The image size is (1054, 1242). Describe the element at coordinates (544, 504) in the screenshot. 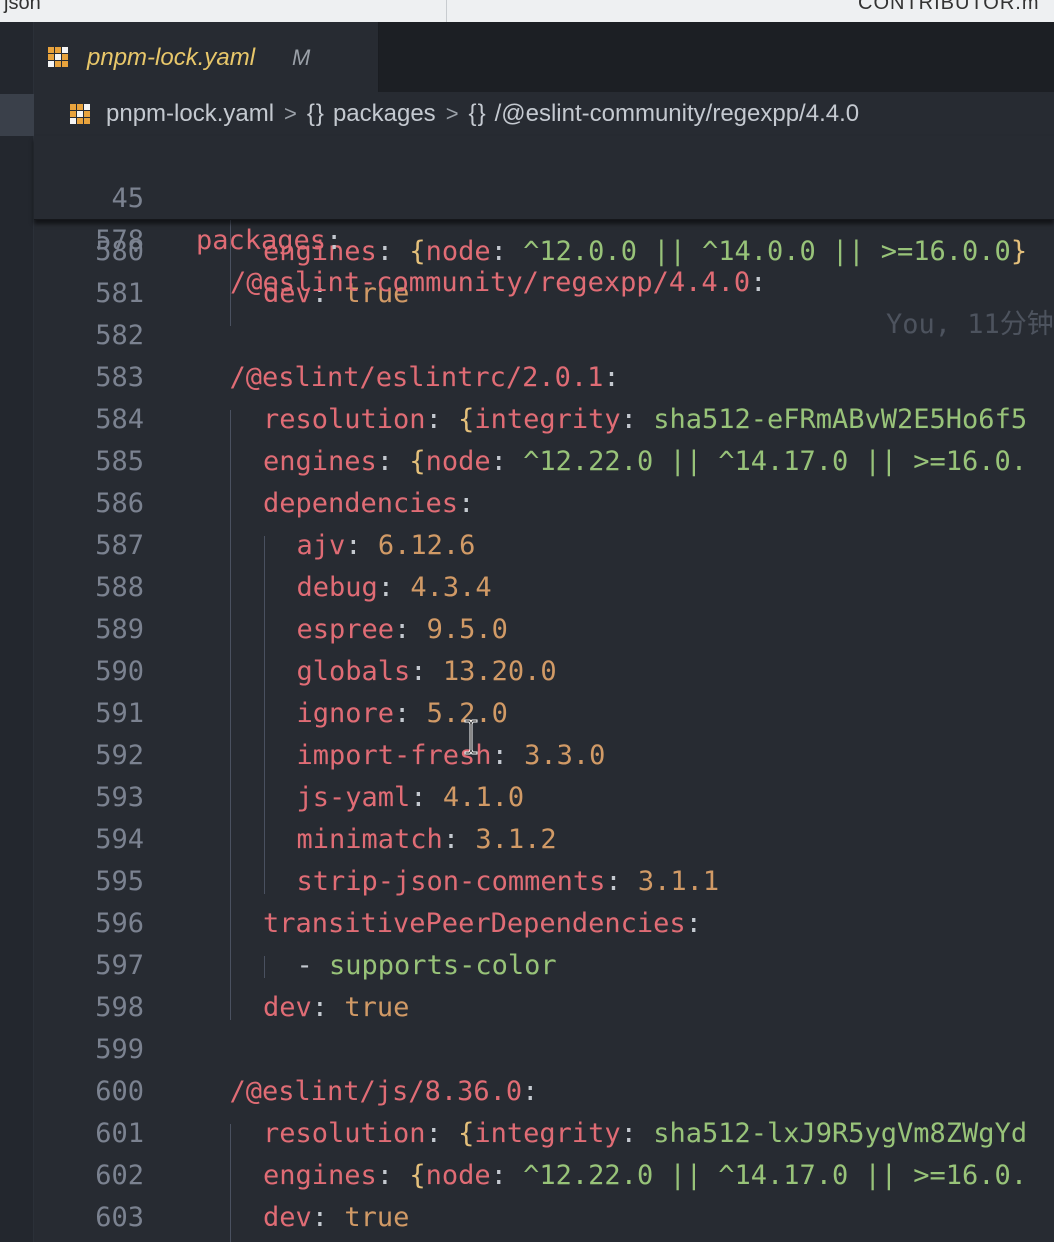

I see `code-line: 586 dependencies:` at that location.